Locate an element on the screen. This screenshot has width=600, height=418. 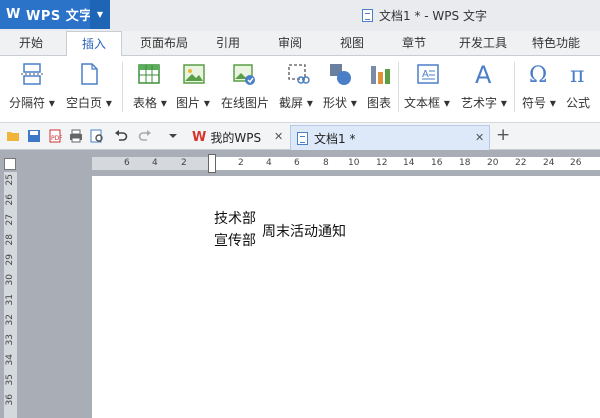
ruler-tick: 10 is located at coordinates (354, 163).